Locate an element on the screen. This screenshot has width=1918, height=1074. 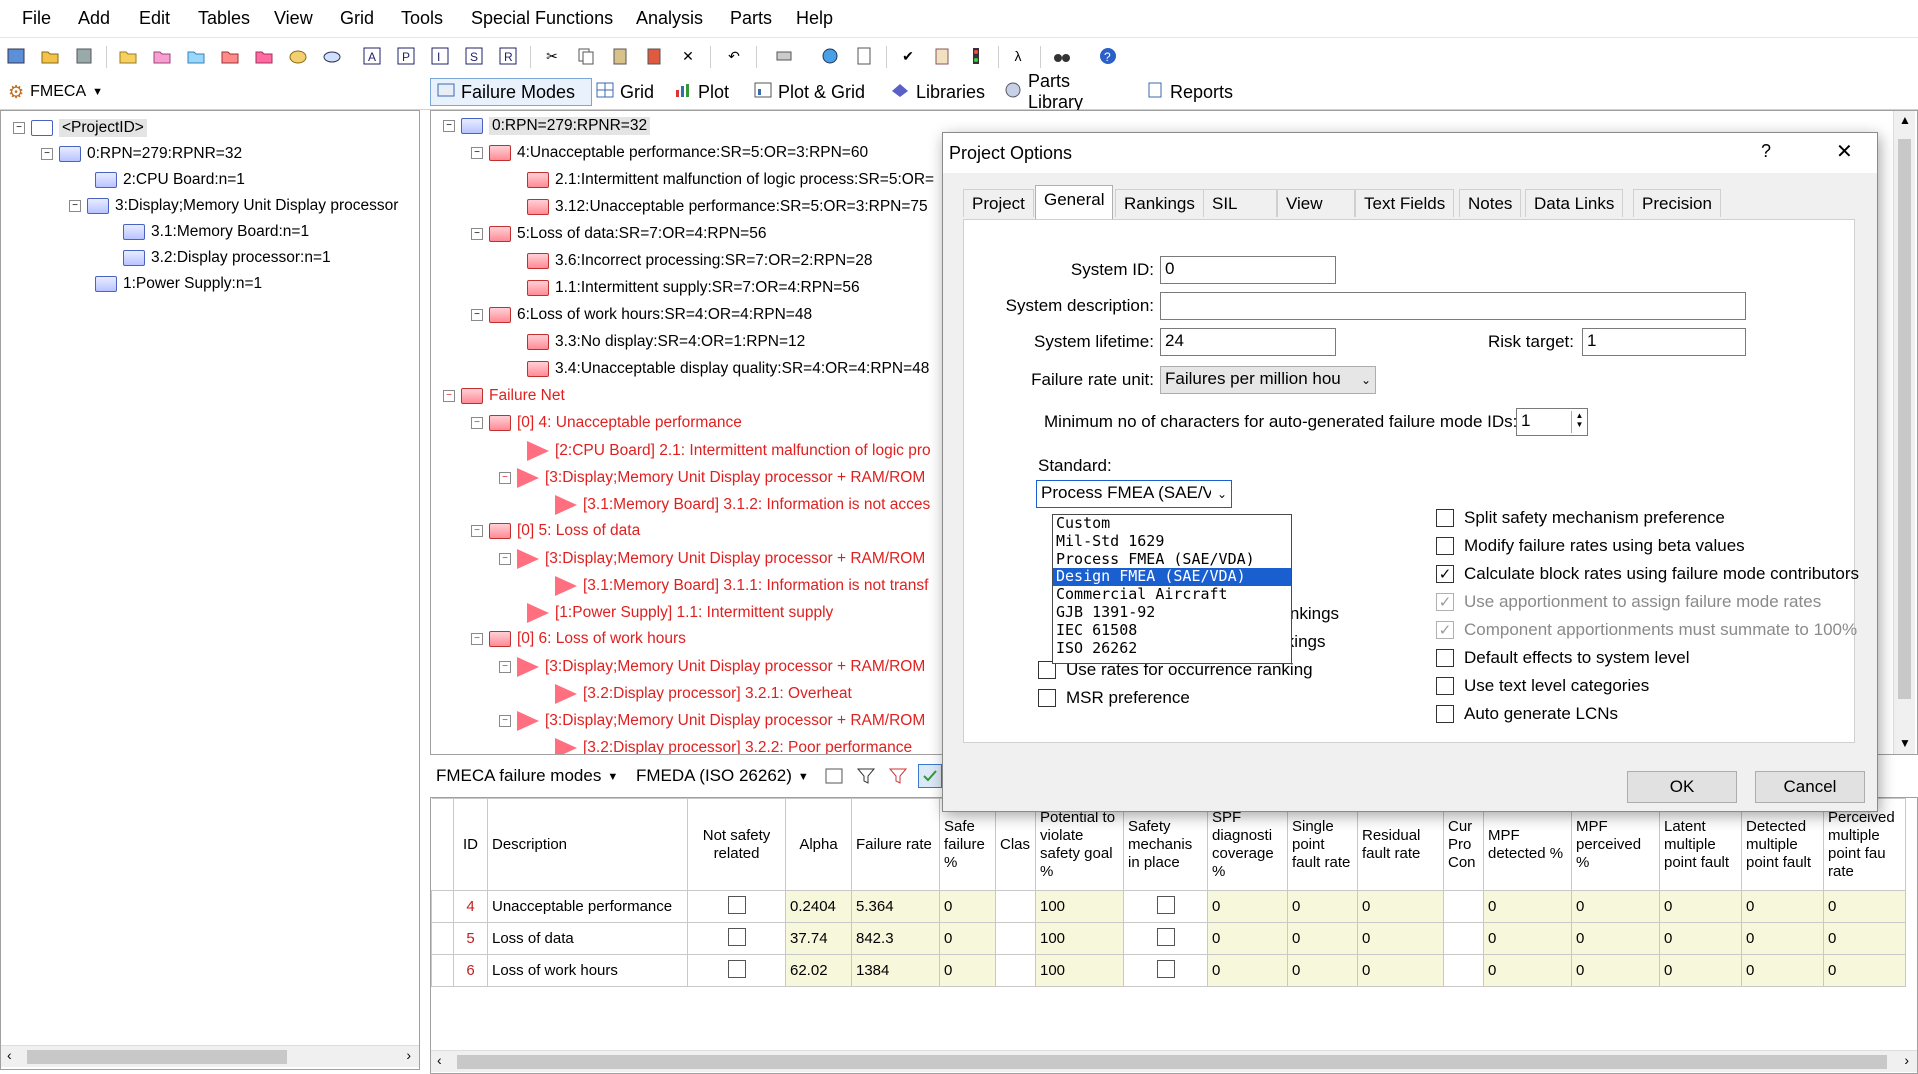
risk-target-field: 1 is located at coordinates (1664, 342).